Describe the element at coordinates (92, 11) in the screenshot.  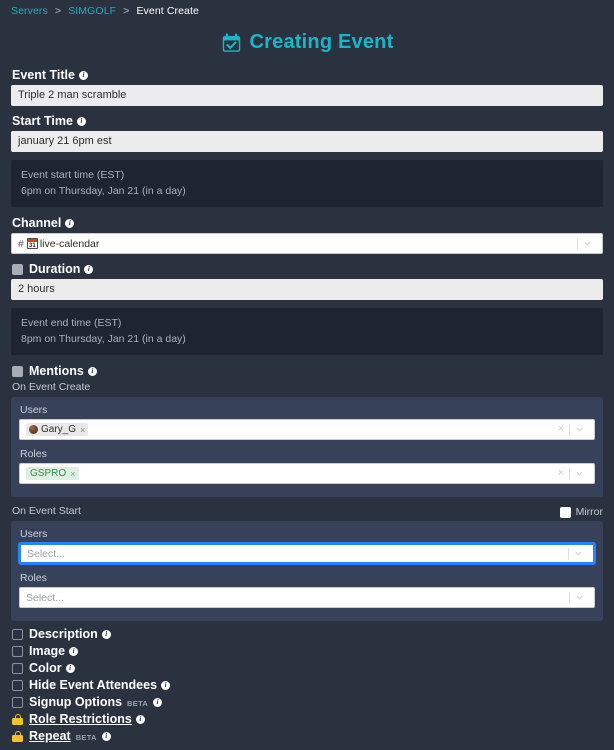
I see `breadcrumb-guild: SIMGOLF` at that location.